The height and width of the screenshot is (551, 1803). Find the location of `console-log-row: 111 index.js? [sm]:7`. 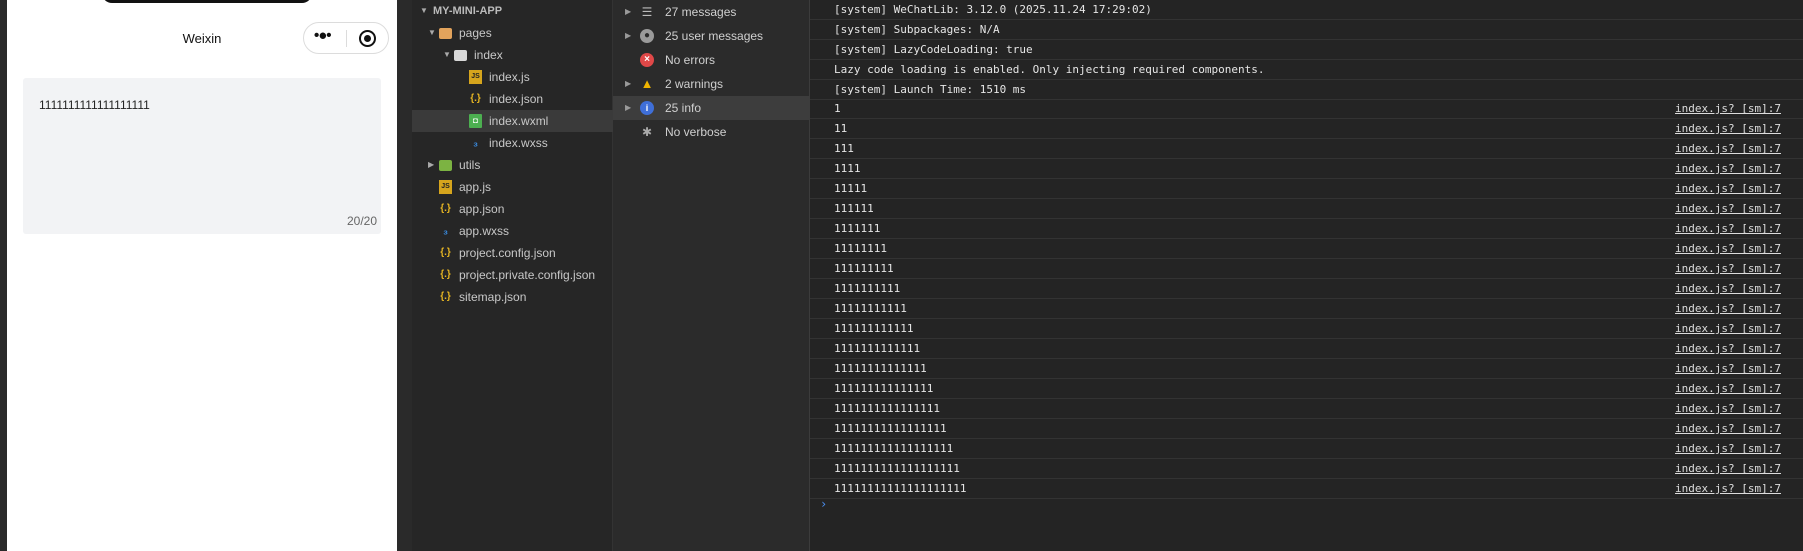

console-log-row: 111 index.js? [sm]:7 is located at coordinates (1306, 149).